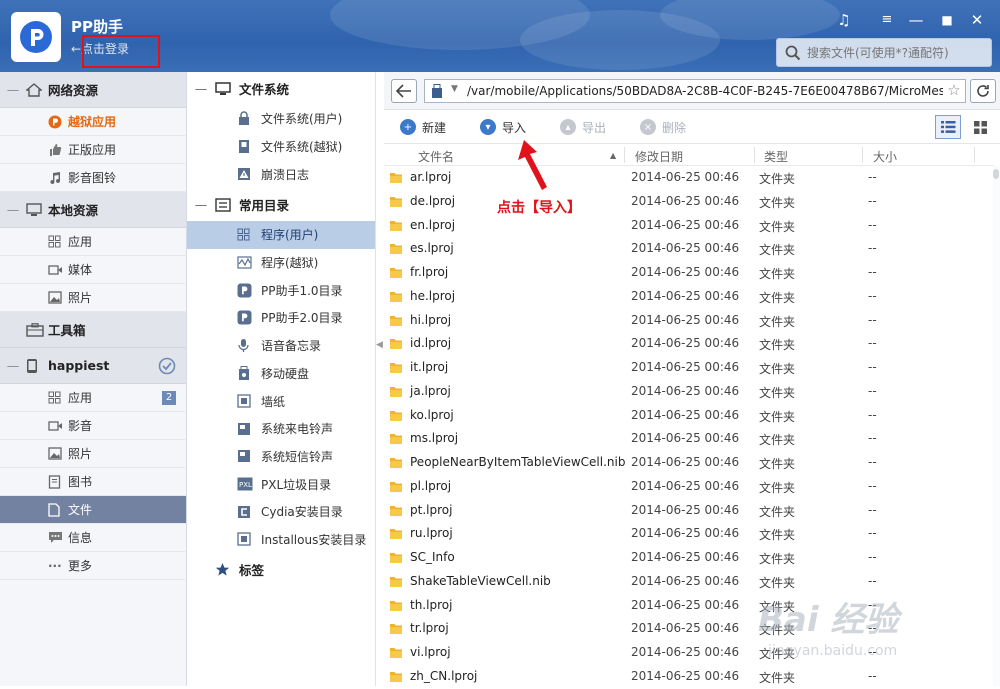 The height and width of the screenshot is (689, 1000). Describe the element at coordinates (281, 457) in the screenshot. I see `dir-system-sms-tones: 系统短信铃声` at that location.